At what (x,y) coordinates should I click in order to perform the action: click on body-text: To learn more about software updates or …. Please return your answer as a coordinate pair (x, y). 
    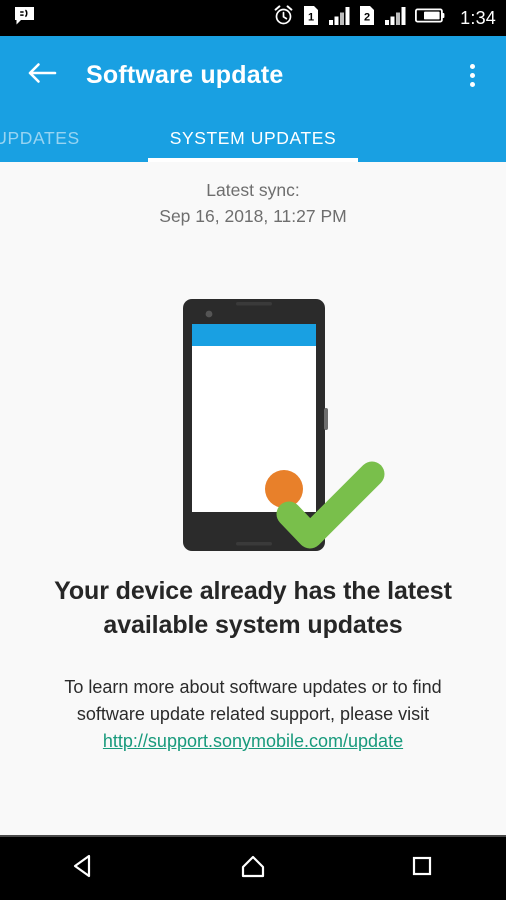
    Looking at the image, I should click on (253, 714).